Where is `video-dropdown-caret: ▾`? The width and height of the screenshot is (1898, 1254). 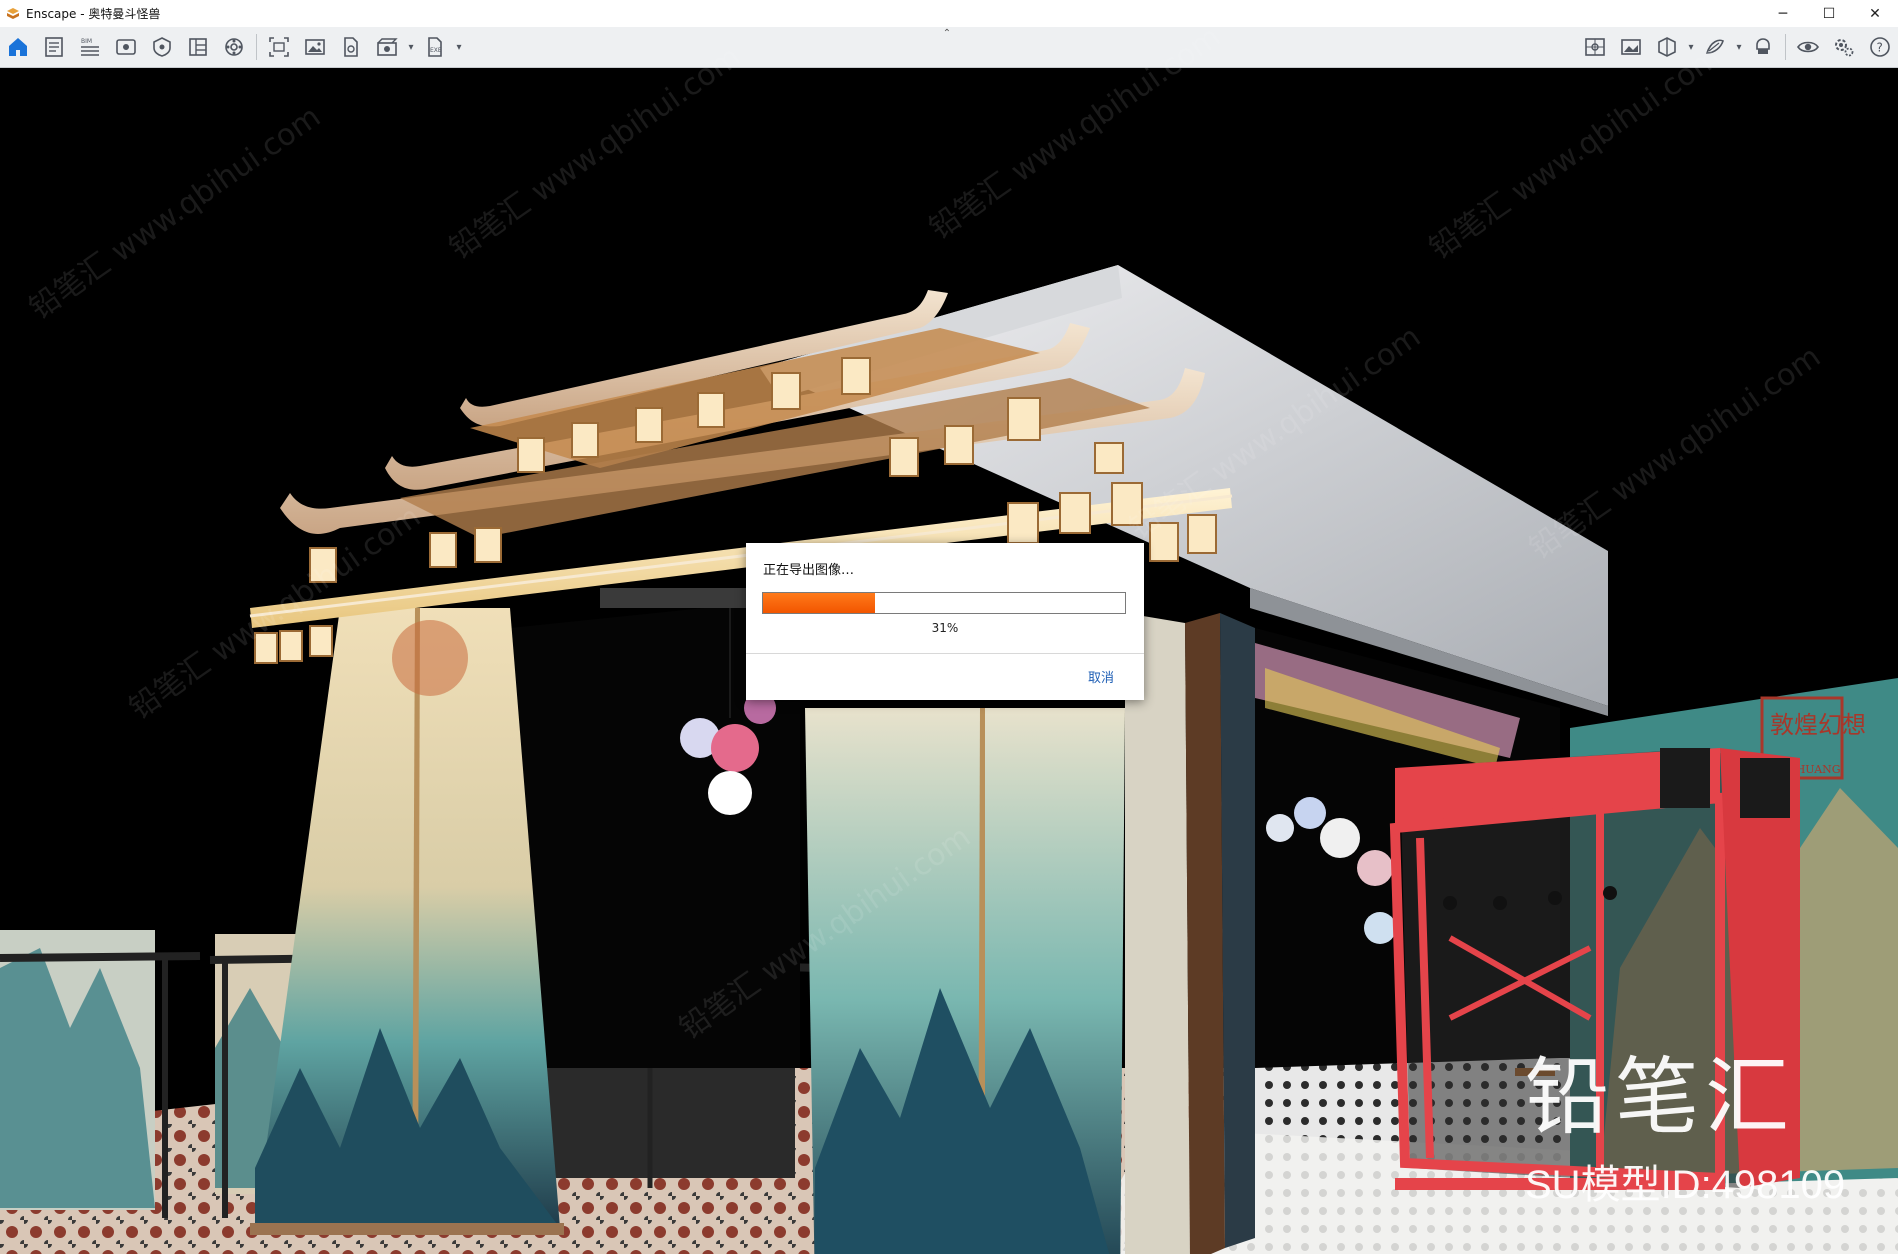
video-dropdown-caret: ▾ is located at coordinates (411, 47).